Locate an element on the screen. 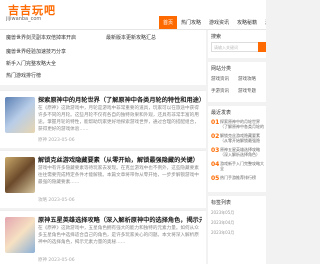 This screenshot has width=320, height=264. category-title: 网站分类 is located at coordinates (221, 69).